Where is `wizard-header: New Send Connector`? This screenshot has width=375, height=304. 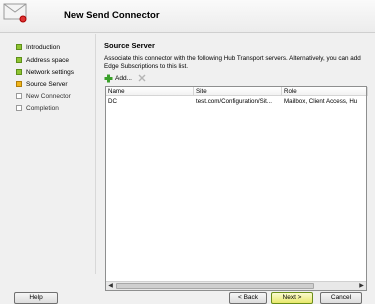
wizard-header: New Send Connector is located at coordinates (187, 16).